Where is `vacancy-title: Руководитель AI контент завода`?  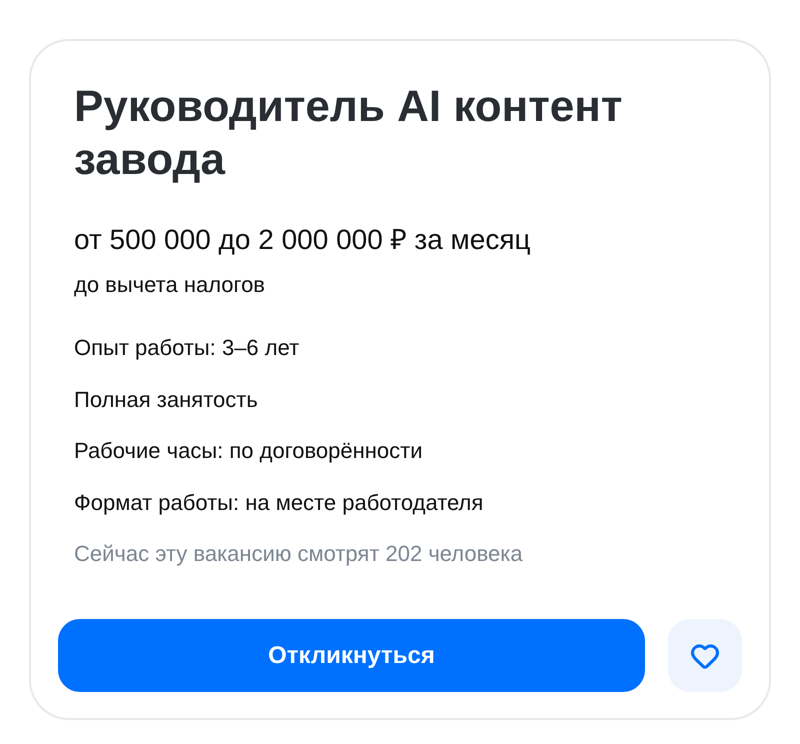
vacancy-title: Руководитель AI контент завода is located at coordinates (349, 133).